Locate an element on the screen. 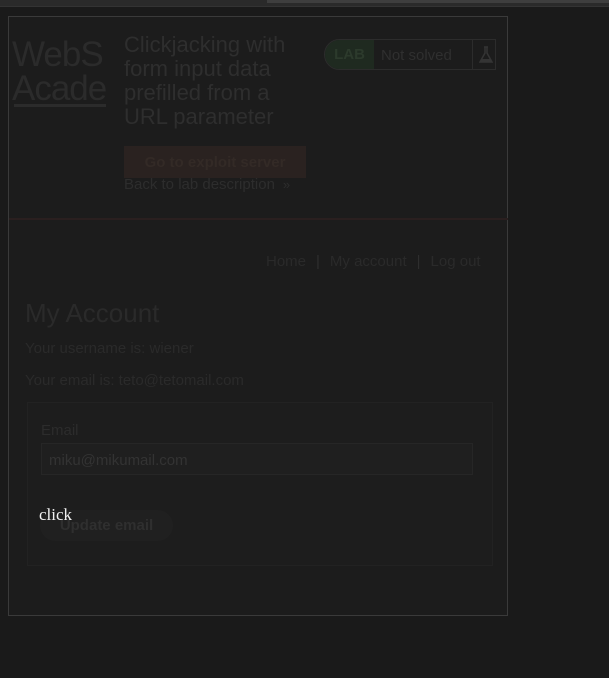  logo-line-2: Acade is located at coordinates (59, 88).